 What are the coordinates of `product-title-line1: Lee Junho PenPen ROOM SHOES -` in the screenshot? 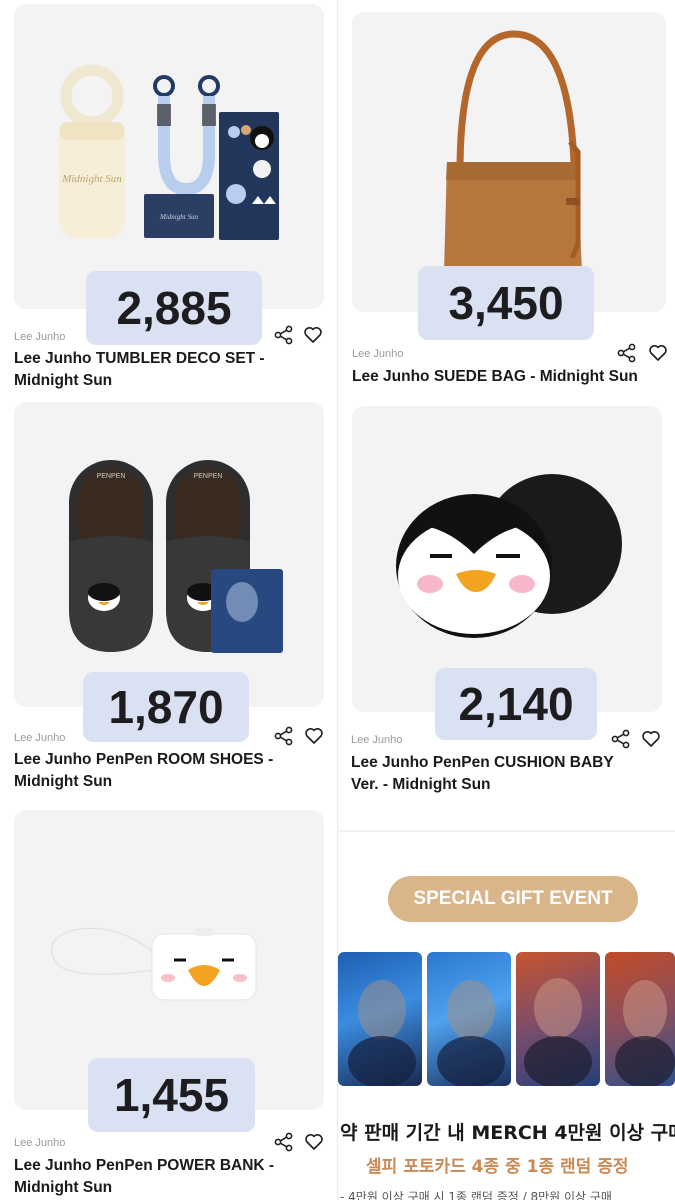 It's located at (144, 759).